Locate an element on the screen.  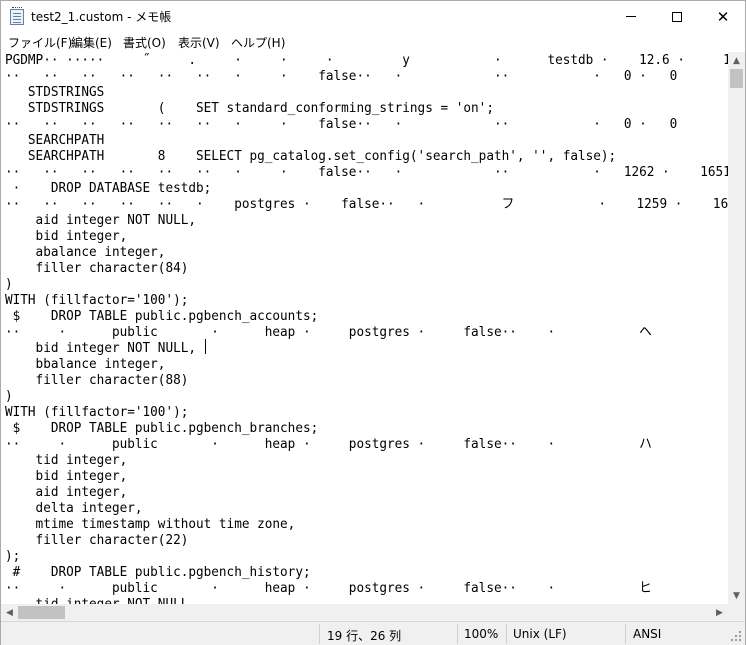
scrollbar-corner is located at coordinates (736, 612).